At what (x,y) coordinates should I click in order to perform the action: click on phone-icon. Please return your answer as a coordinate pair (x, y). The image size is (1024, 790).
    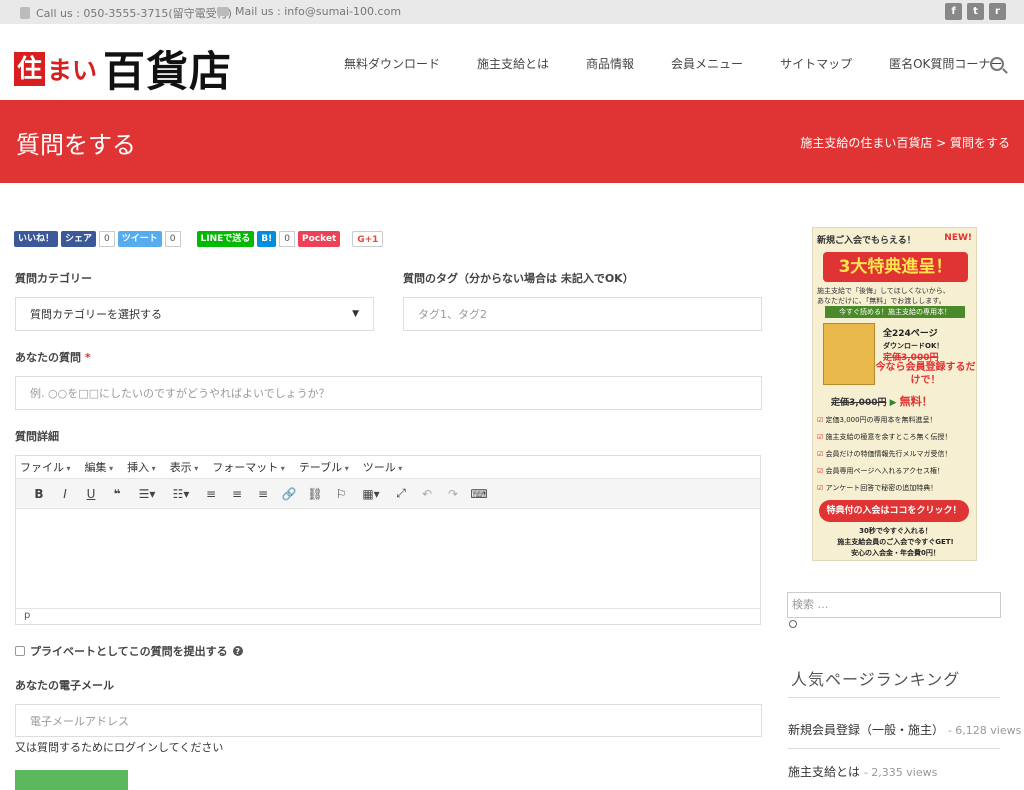
    Looking at the image, I should click on (25, 13).